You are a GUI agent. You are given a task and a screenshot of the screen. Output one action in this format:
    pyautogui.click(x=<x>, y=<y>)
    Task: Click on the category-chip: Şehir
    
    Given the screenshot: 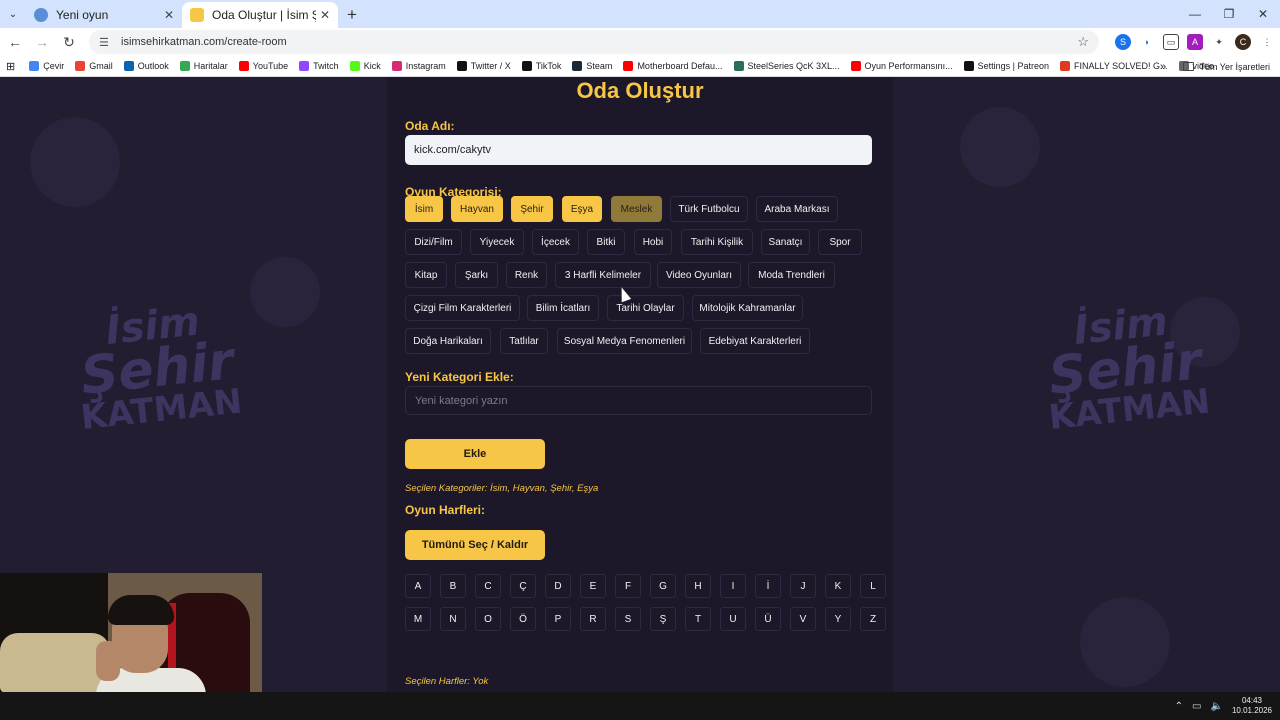 What is the action you would take?
    pyautogui.click(x=532, y=209)
    